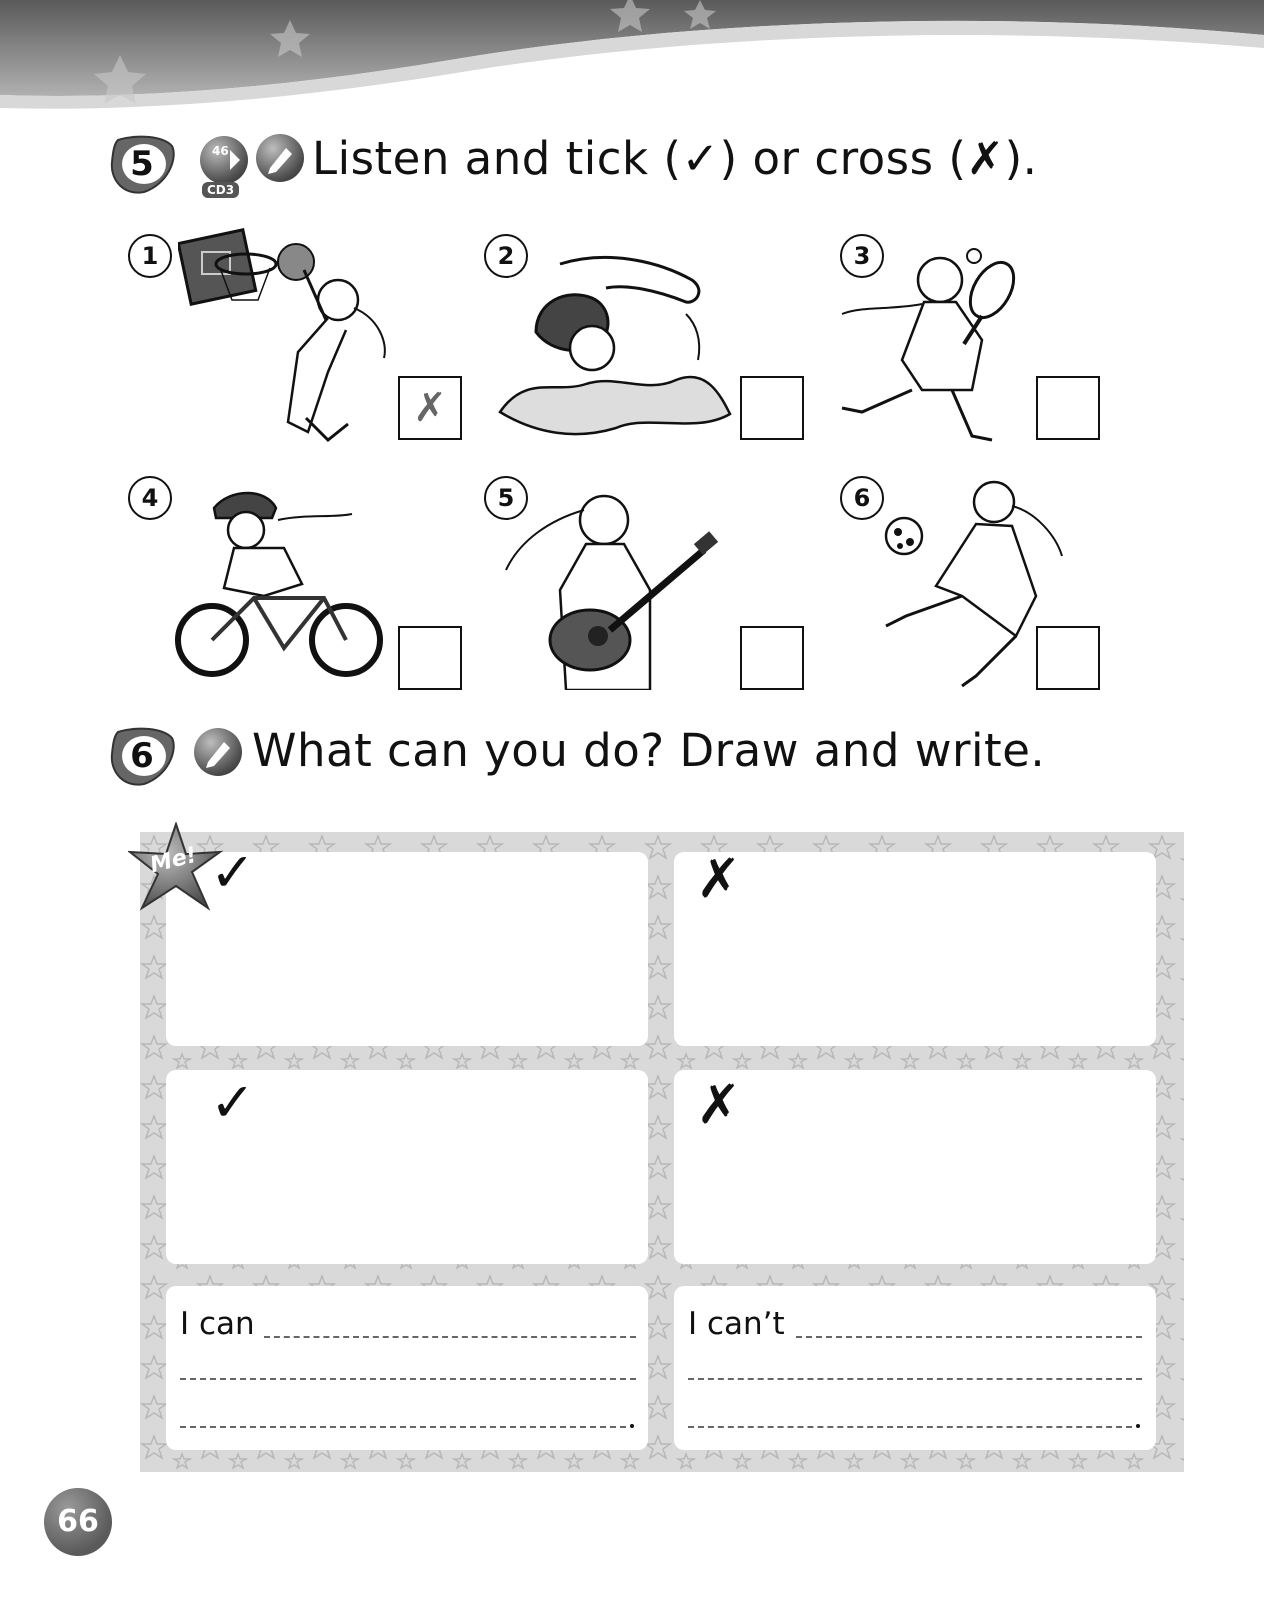  What do you see at coordinates (719, 878) in the screenshot?
I see `cross-mark-1: ✗` at bounding box center [719, 878].